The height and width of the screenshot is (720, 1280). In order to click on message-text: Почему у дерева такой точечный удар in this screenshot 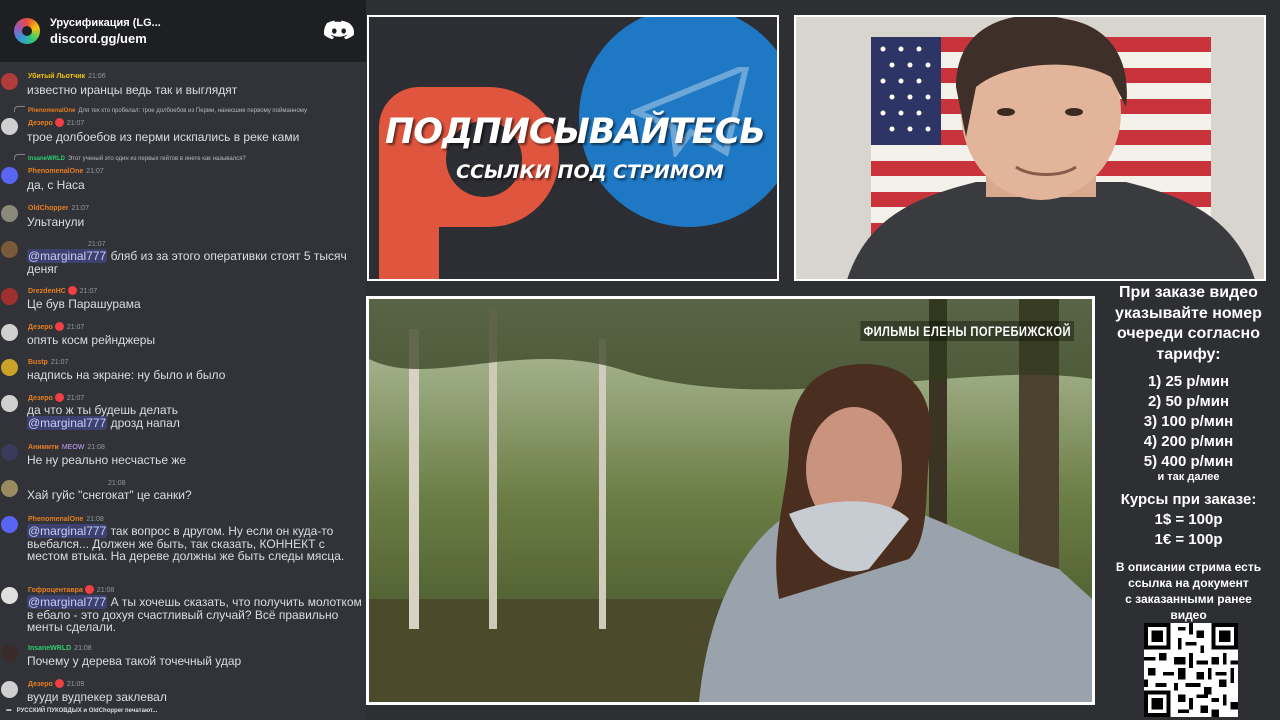, I will do `click(134, 661)`.